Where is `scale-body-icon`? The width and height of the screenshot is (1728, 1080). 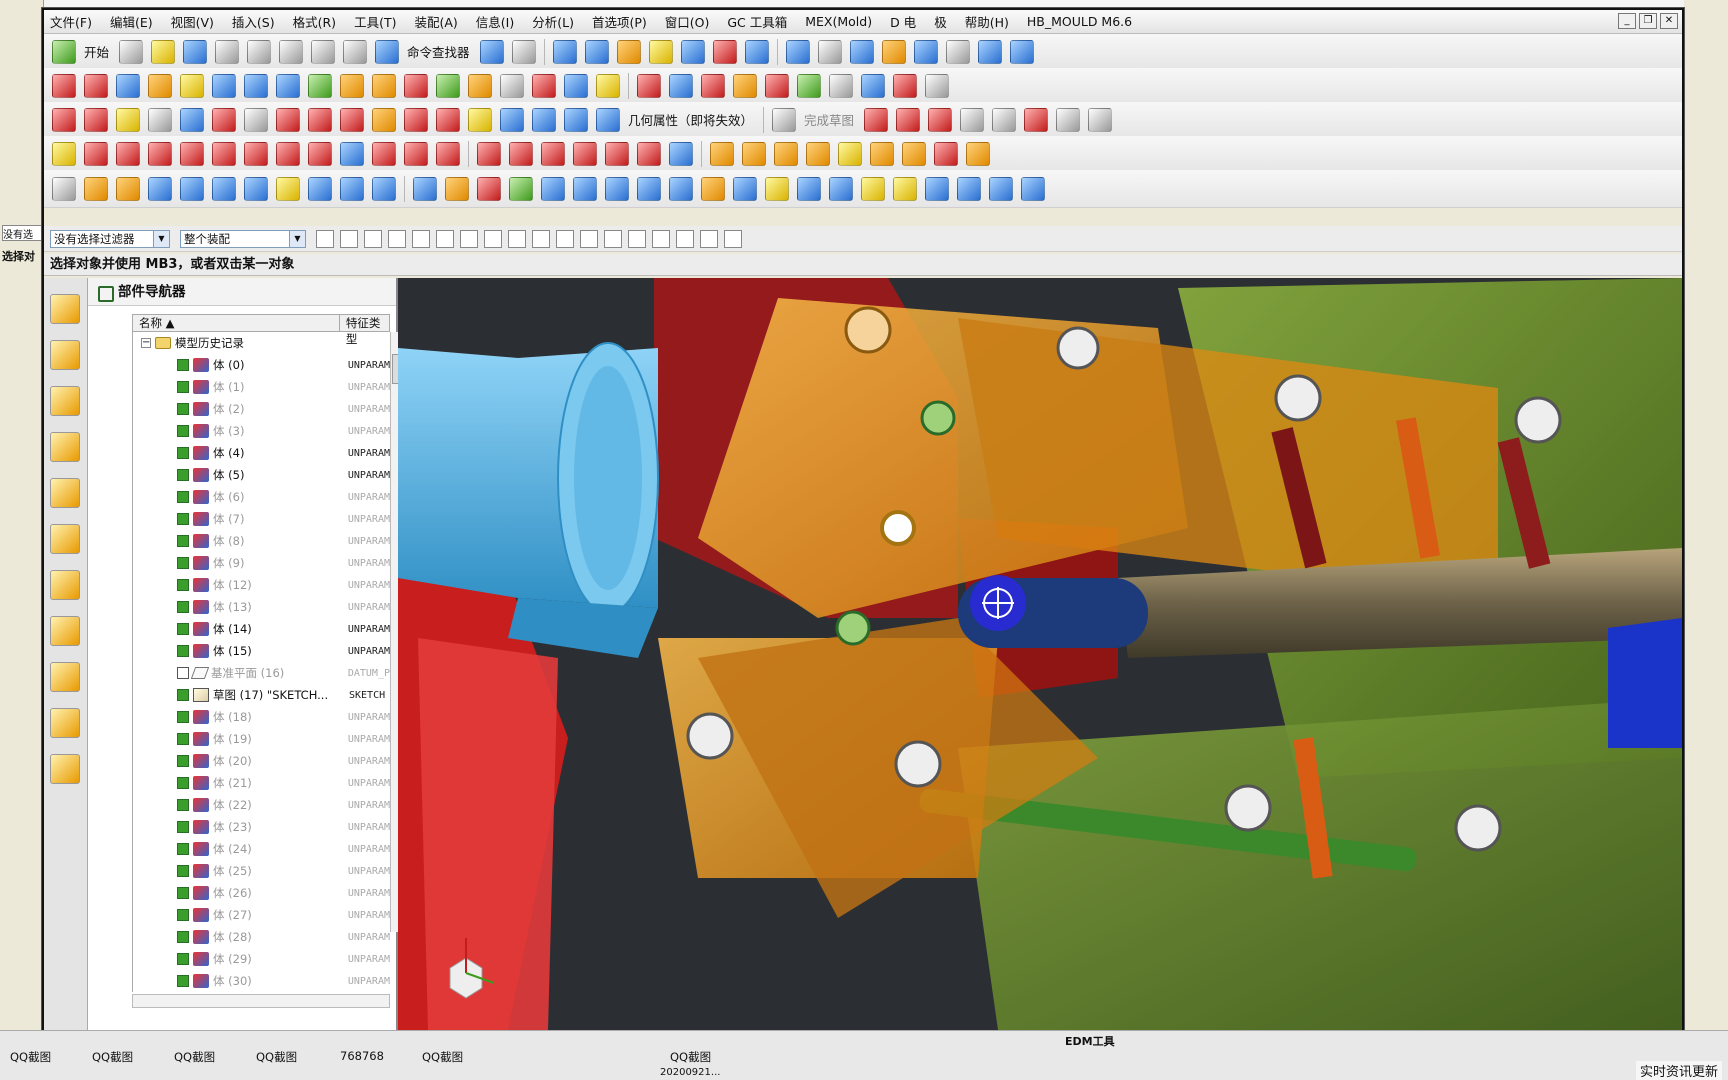
scale-body-icon is located at coordinates (745, 188).